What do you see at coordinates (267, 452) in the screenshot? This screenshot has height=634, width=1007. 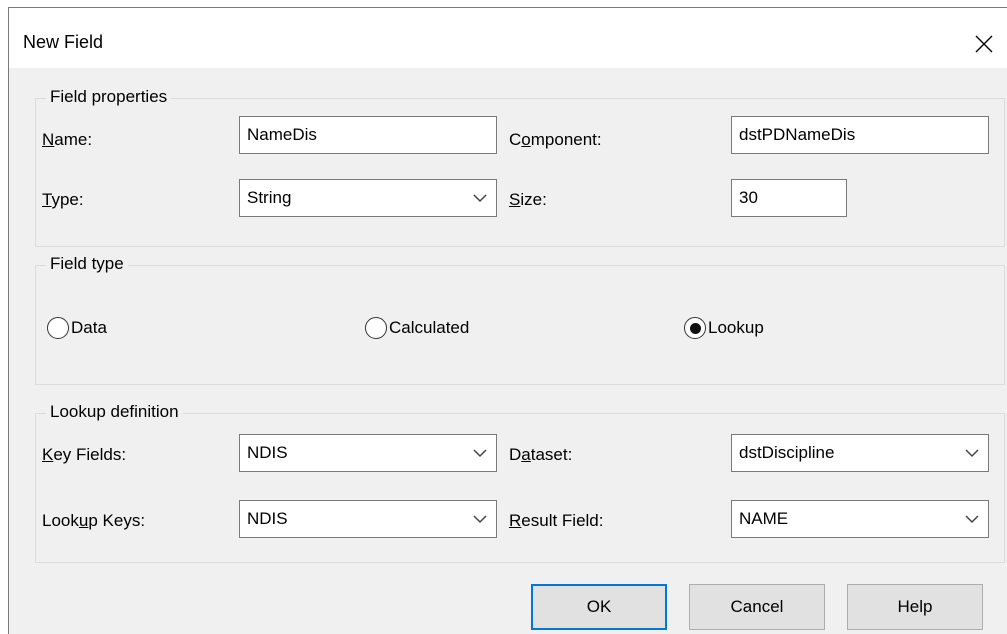 I see `key-fields-value: NDIS` at bounding box center [267, 452].